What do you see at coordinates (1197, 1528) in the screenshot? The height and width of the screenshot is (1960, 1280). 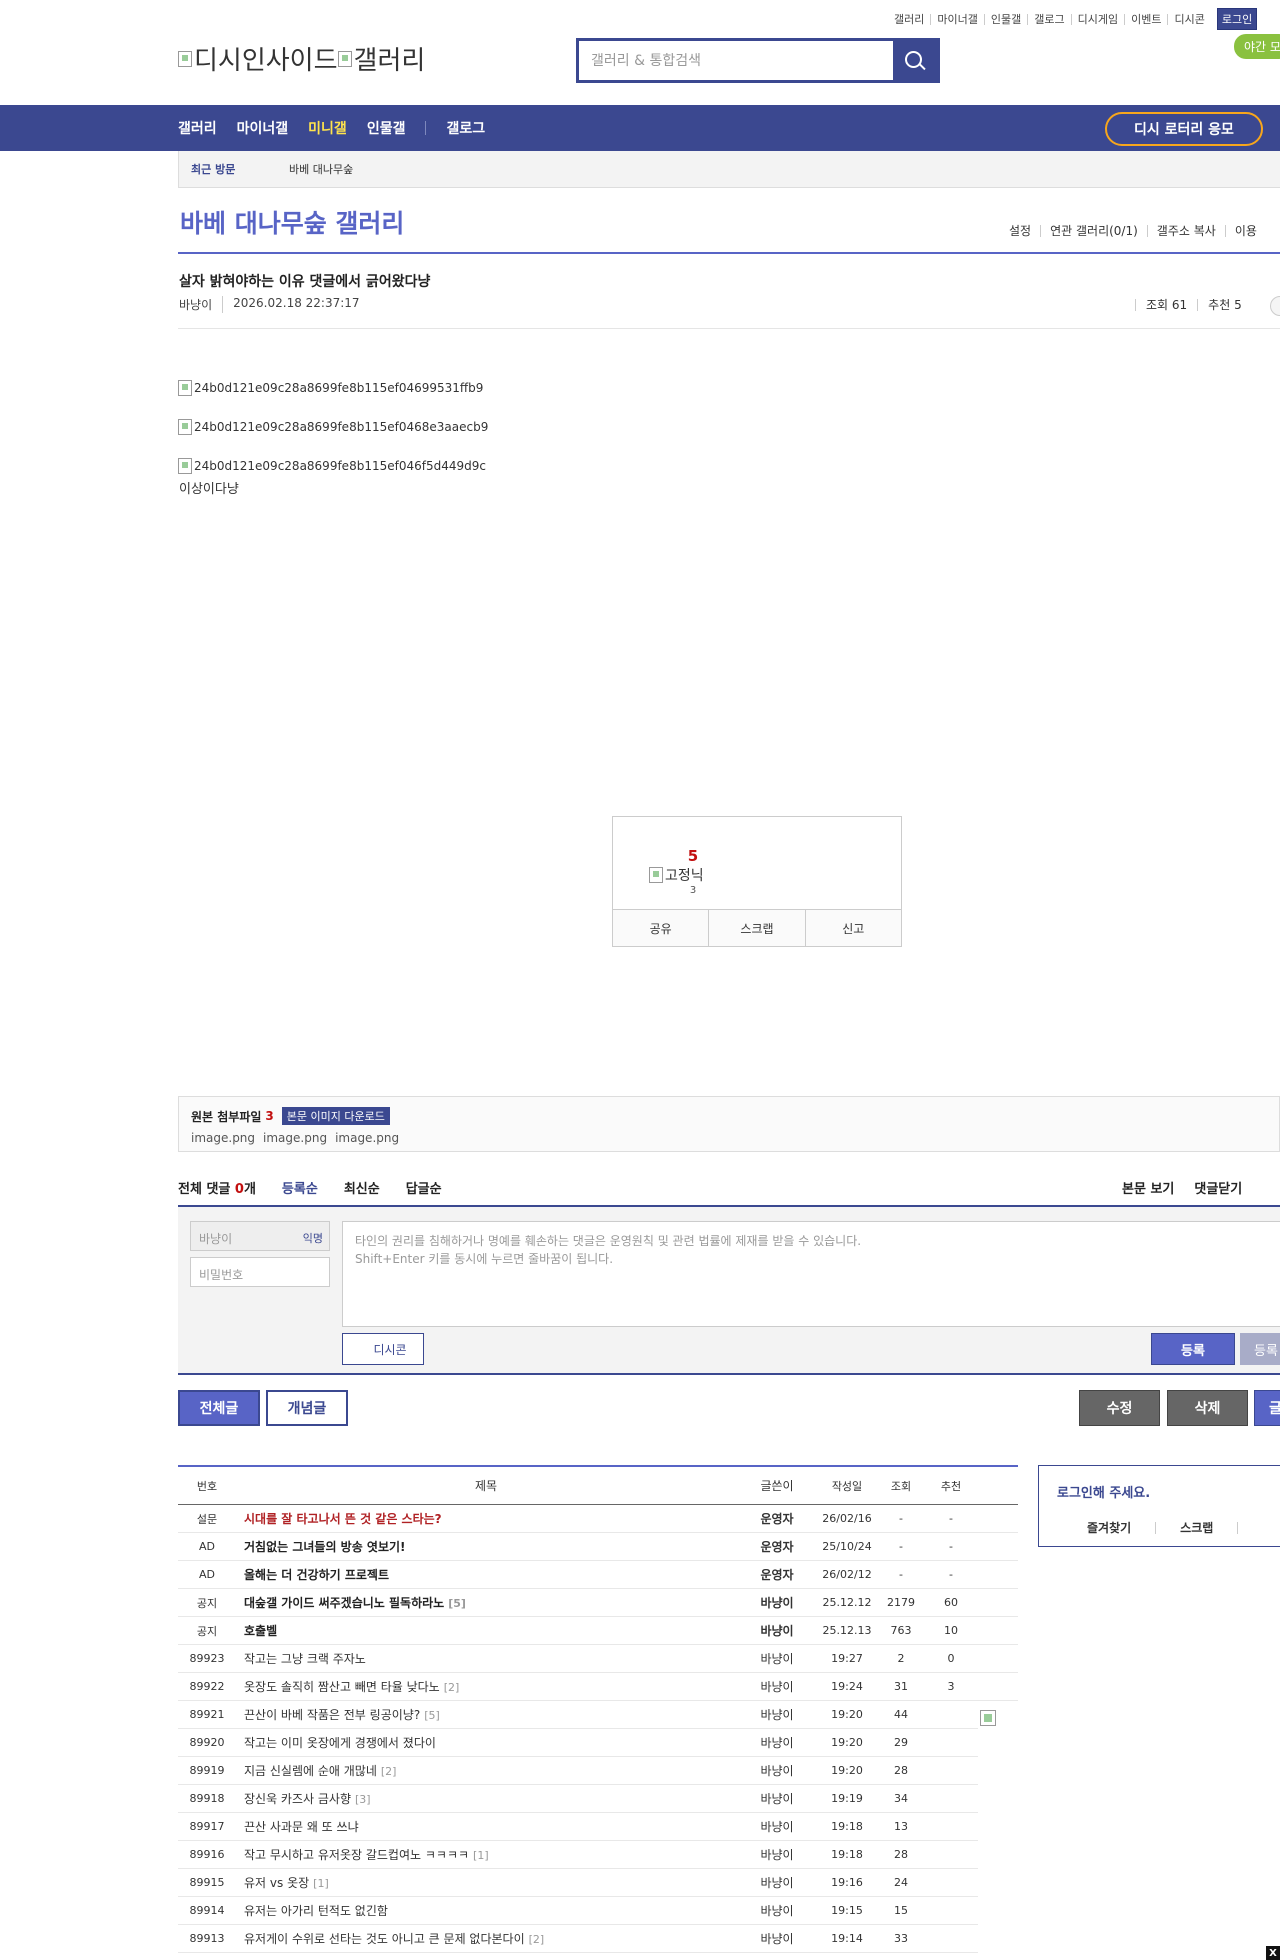 I see `scrap-link: 스크랩` at bounding box center [1197, 1528].